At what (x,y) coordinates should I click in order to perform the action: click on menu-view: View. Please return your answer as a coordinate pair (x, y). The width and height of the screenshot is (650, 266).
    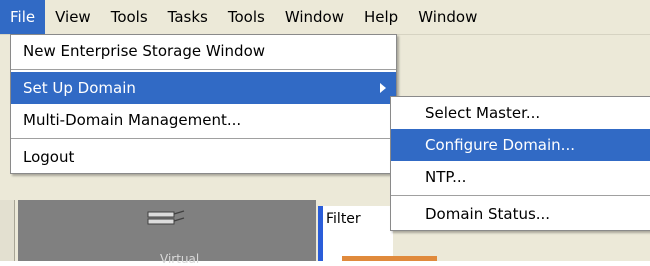
    Looking at the image, I should click on (73, 17).